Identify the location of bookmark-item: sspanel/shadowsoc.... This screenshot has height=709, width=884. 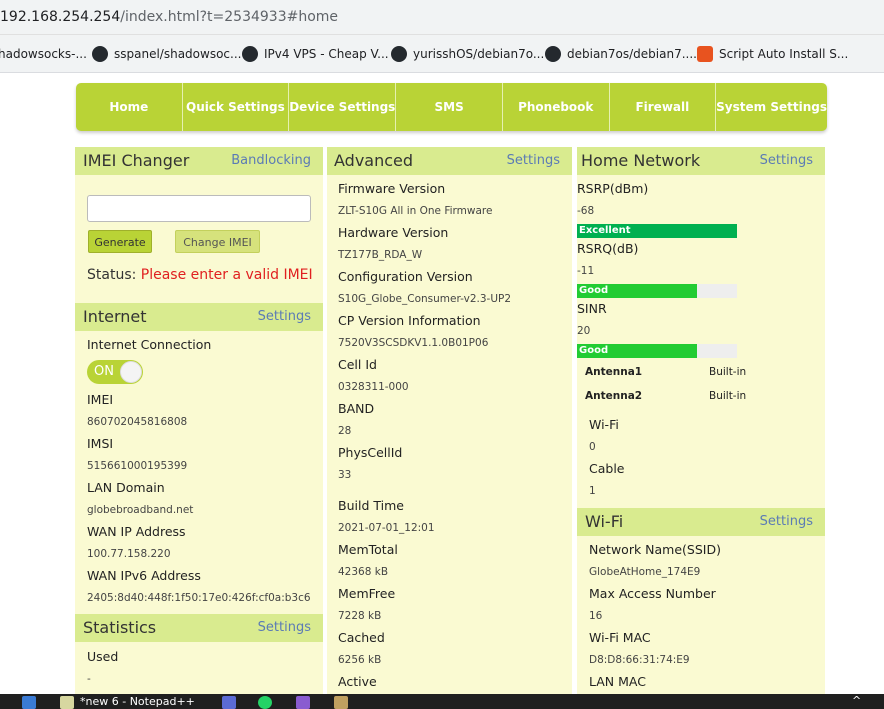
(166, 54).